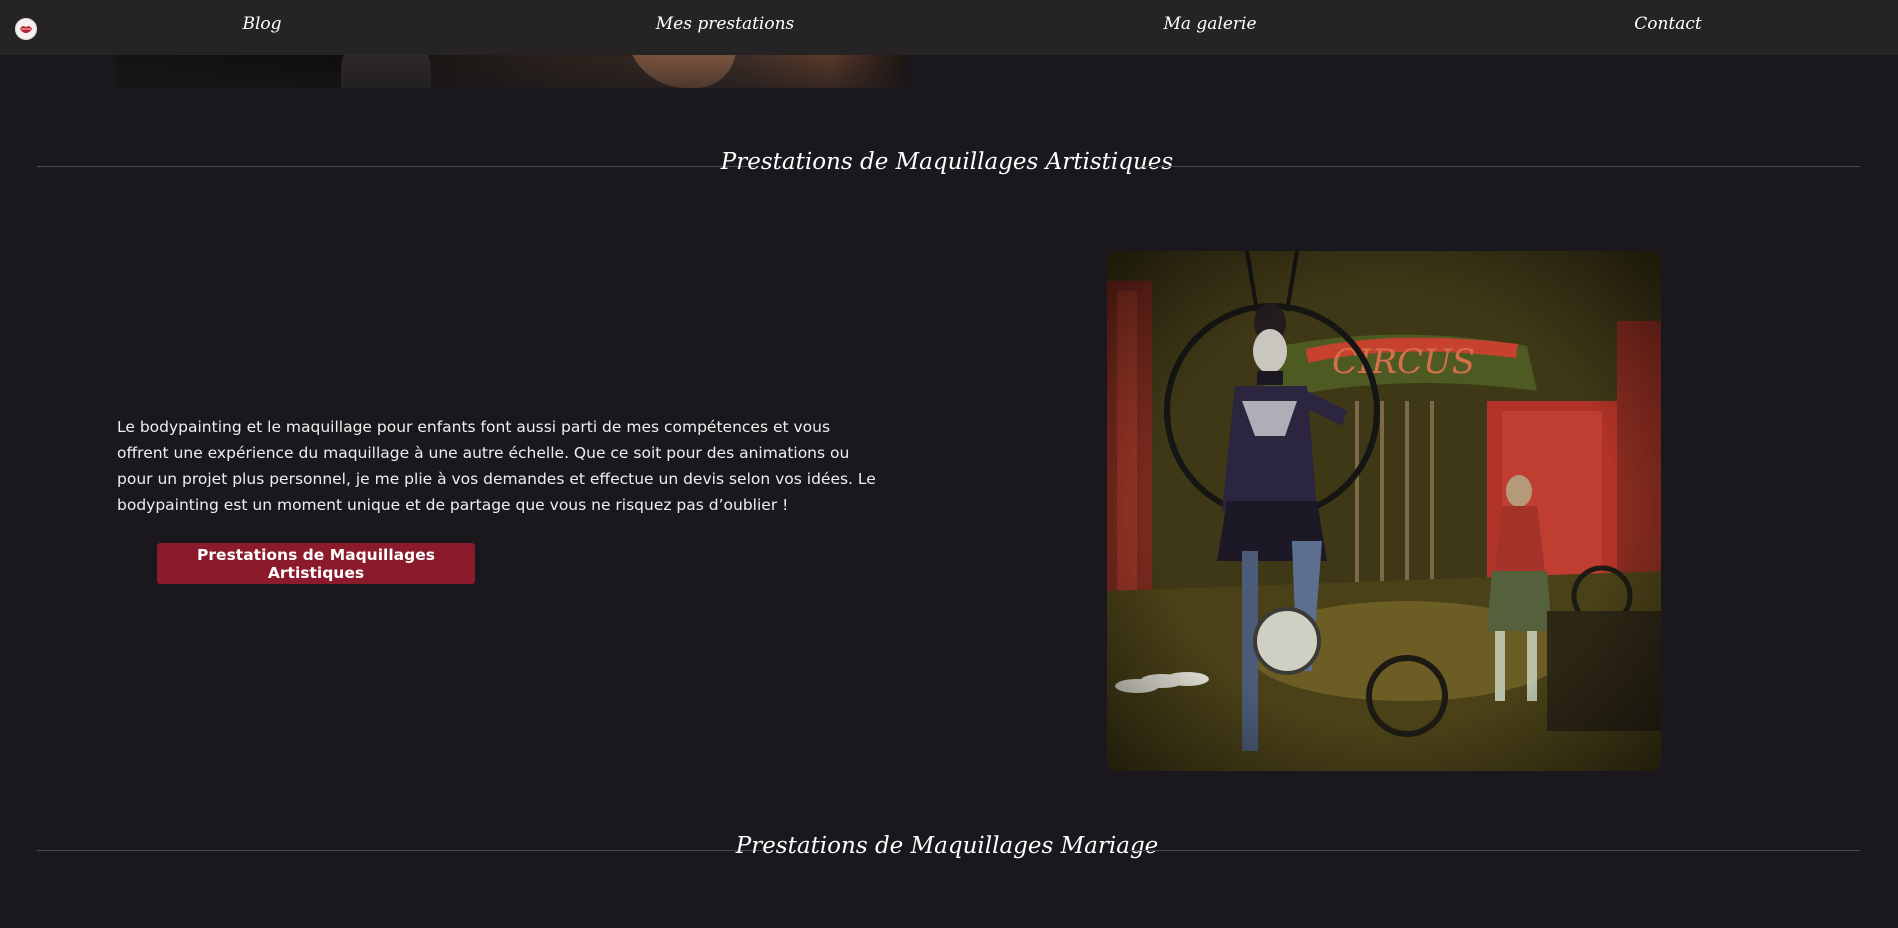 This screenshot has width=1898, height=928. I want to click on nav-item-blog: Blog, so click(261, 24).